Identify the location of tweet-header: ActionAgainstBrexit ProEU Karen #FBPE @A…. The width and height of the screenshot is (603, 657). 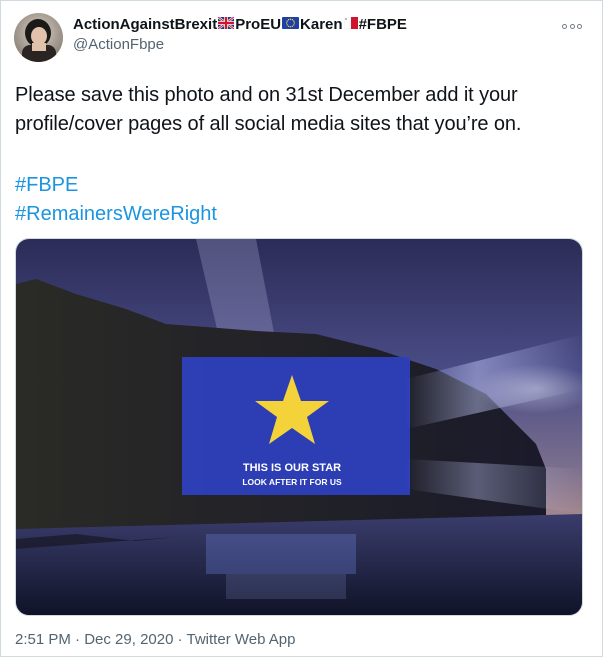
(240, 35).